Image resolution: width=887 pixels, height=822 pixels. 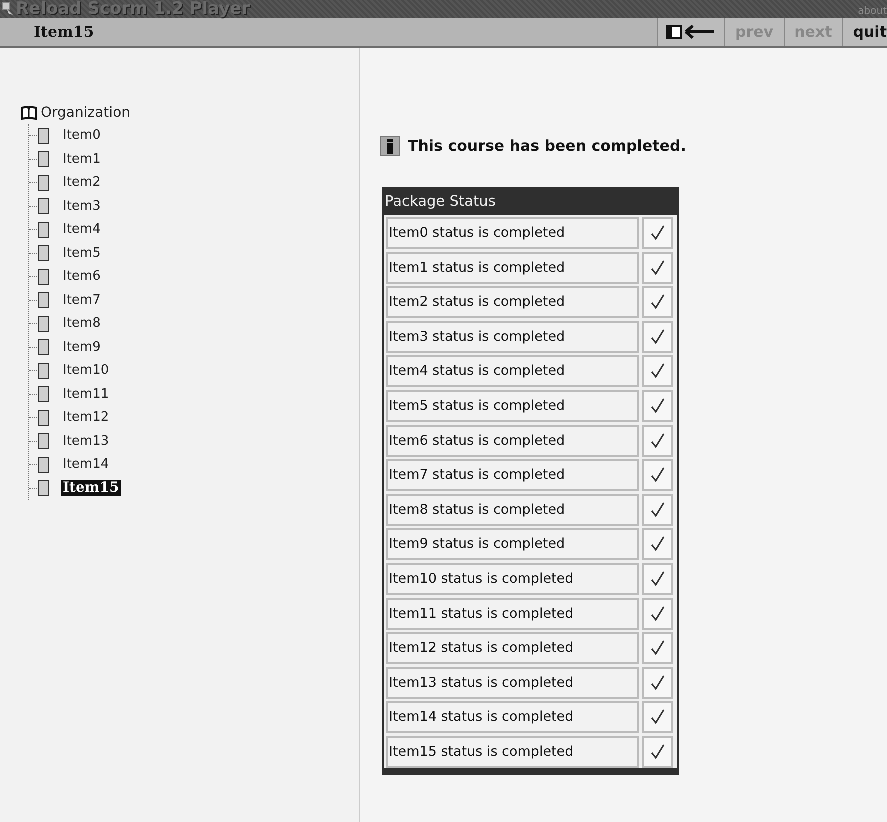 What do you see at coordinates (512, 371) in the screenshot?
I see `status-cell: Item4 status is completed` at bounding box center [512, 371].